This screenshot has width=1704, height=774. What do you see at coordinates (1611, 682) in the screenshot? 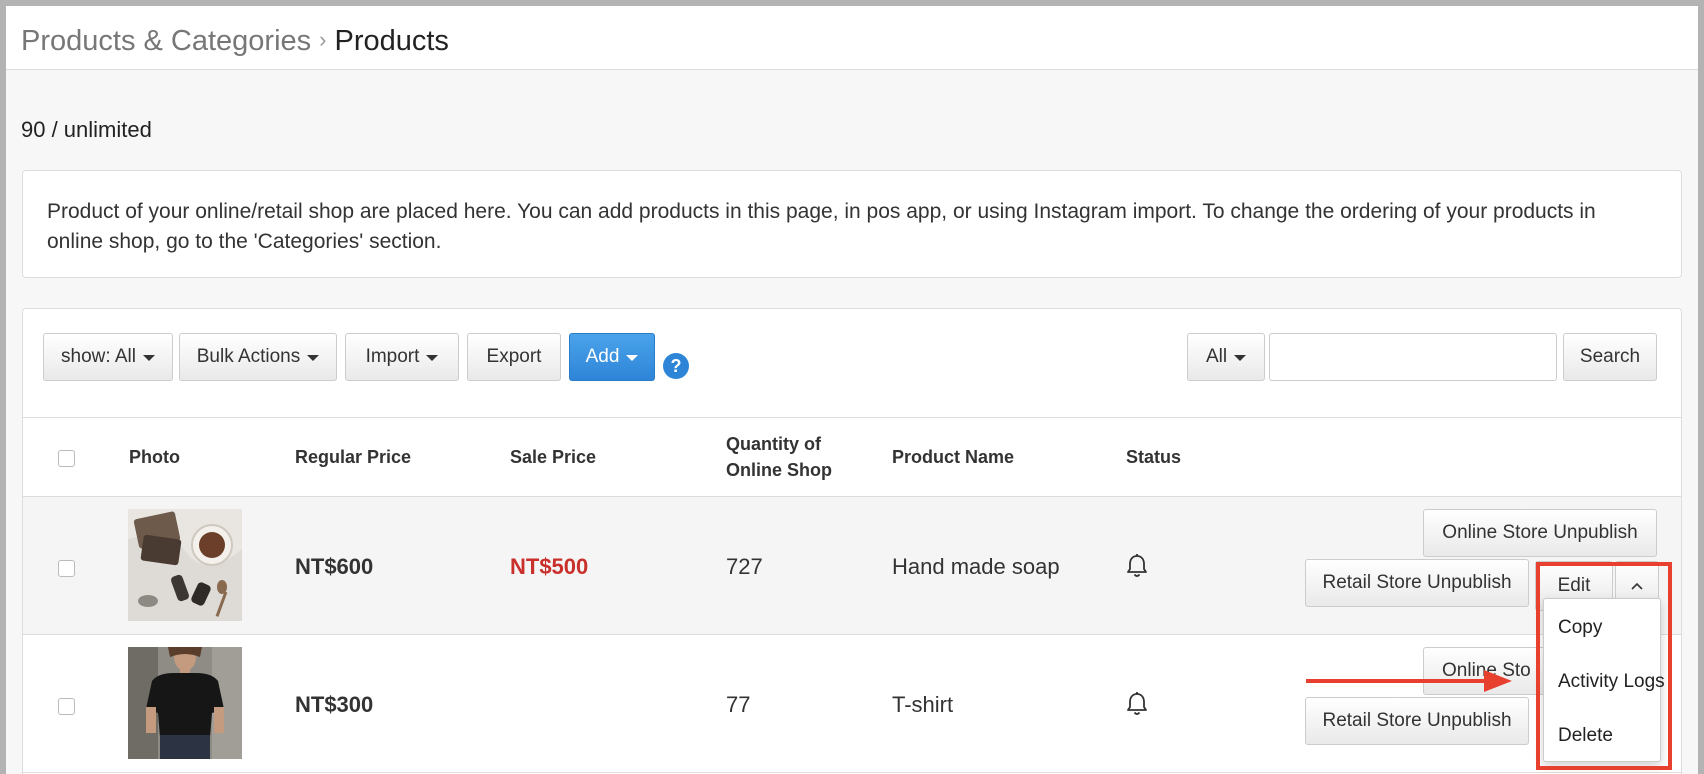
I see `menu-item-activity-logs: Activity Logs` at bounding box center [1611, 682].